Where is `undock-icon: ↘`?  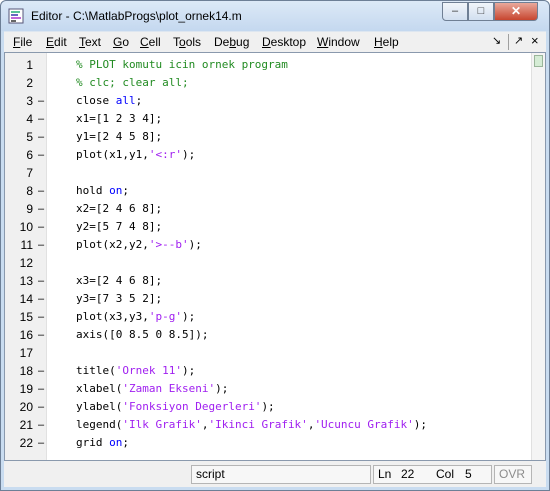
undock-icon: ↘ is located at coordinates (496, 40).